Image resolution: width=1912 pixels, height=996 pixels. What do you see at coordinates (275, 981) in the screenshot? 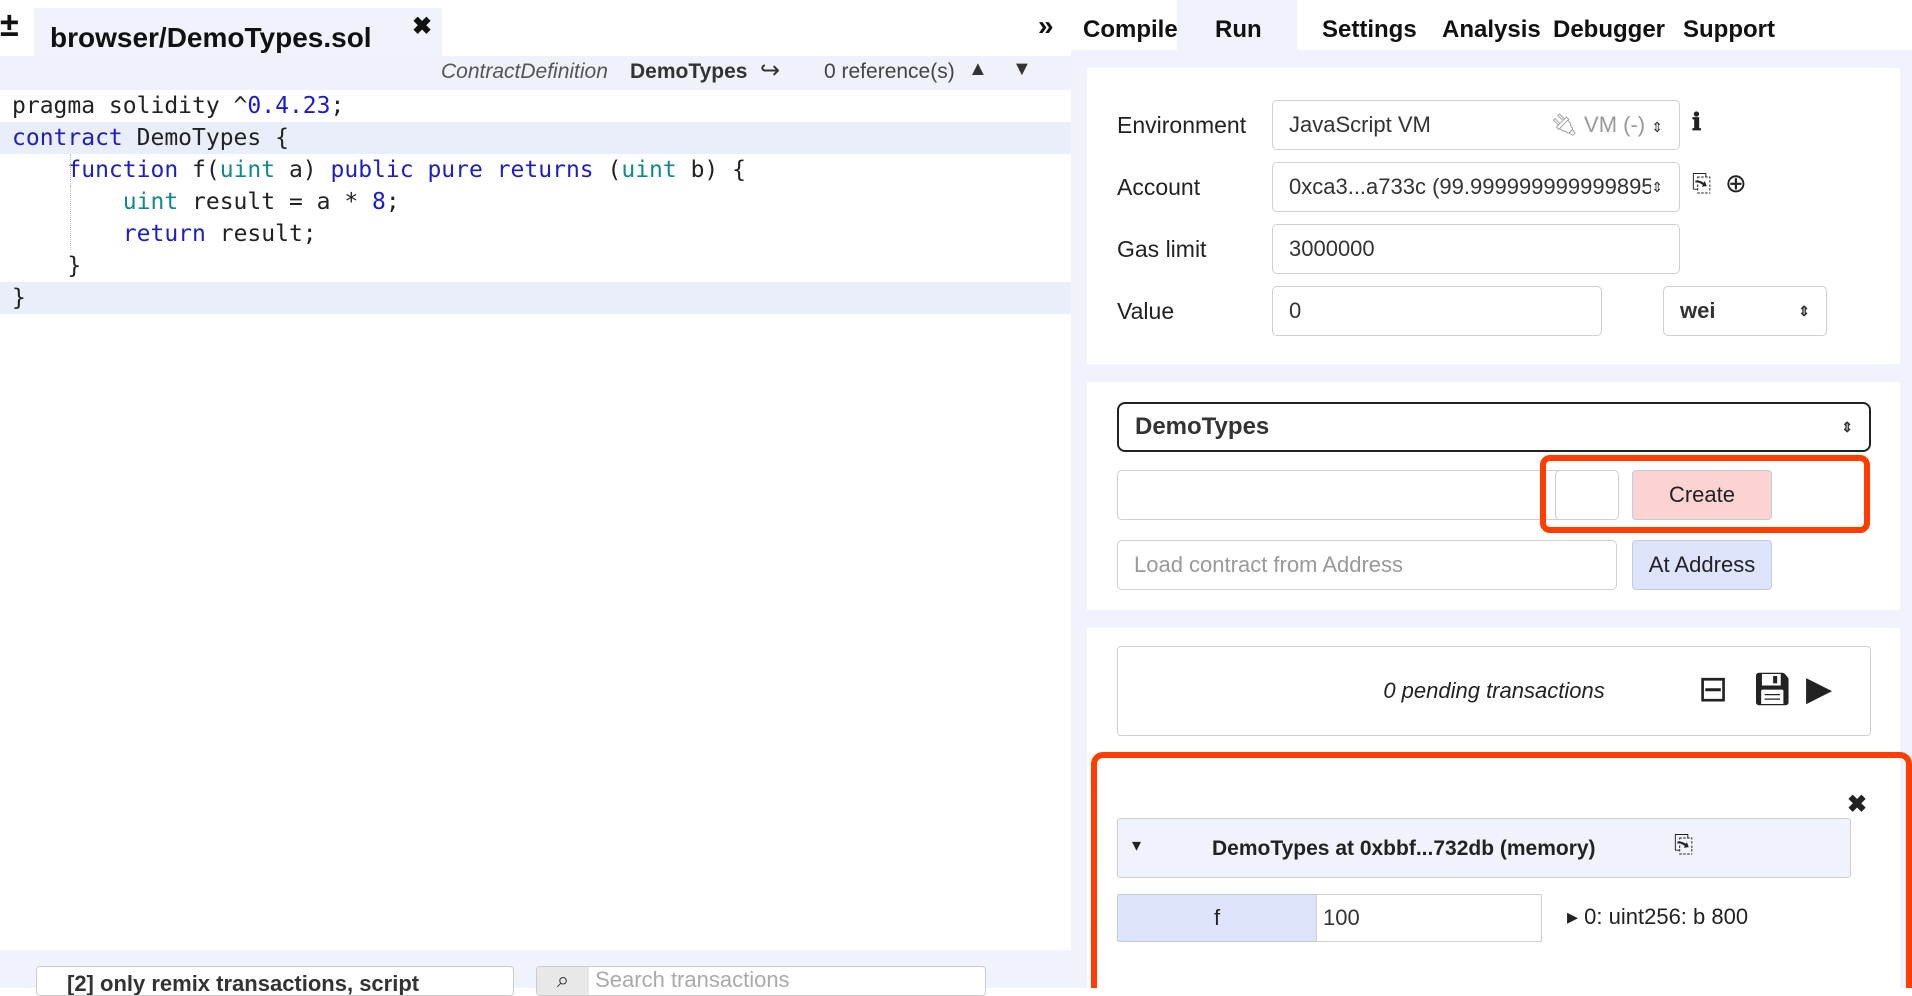
I see `script-filter-button: [2] only remix transactions, script` at bounding box center [275, 981].